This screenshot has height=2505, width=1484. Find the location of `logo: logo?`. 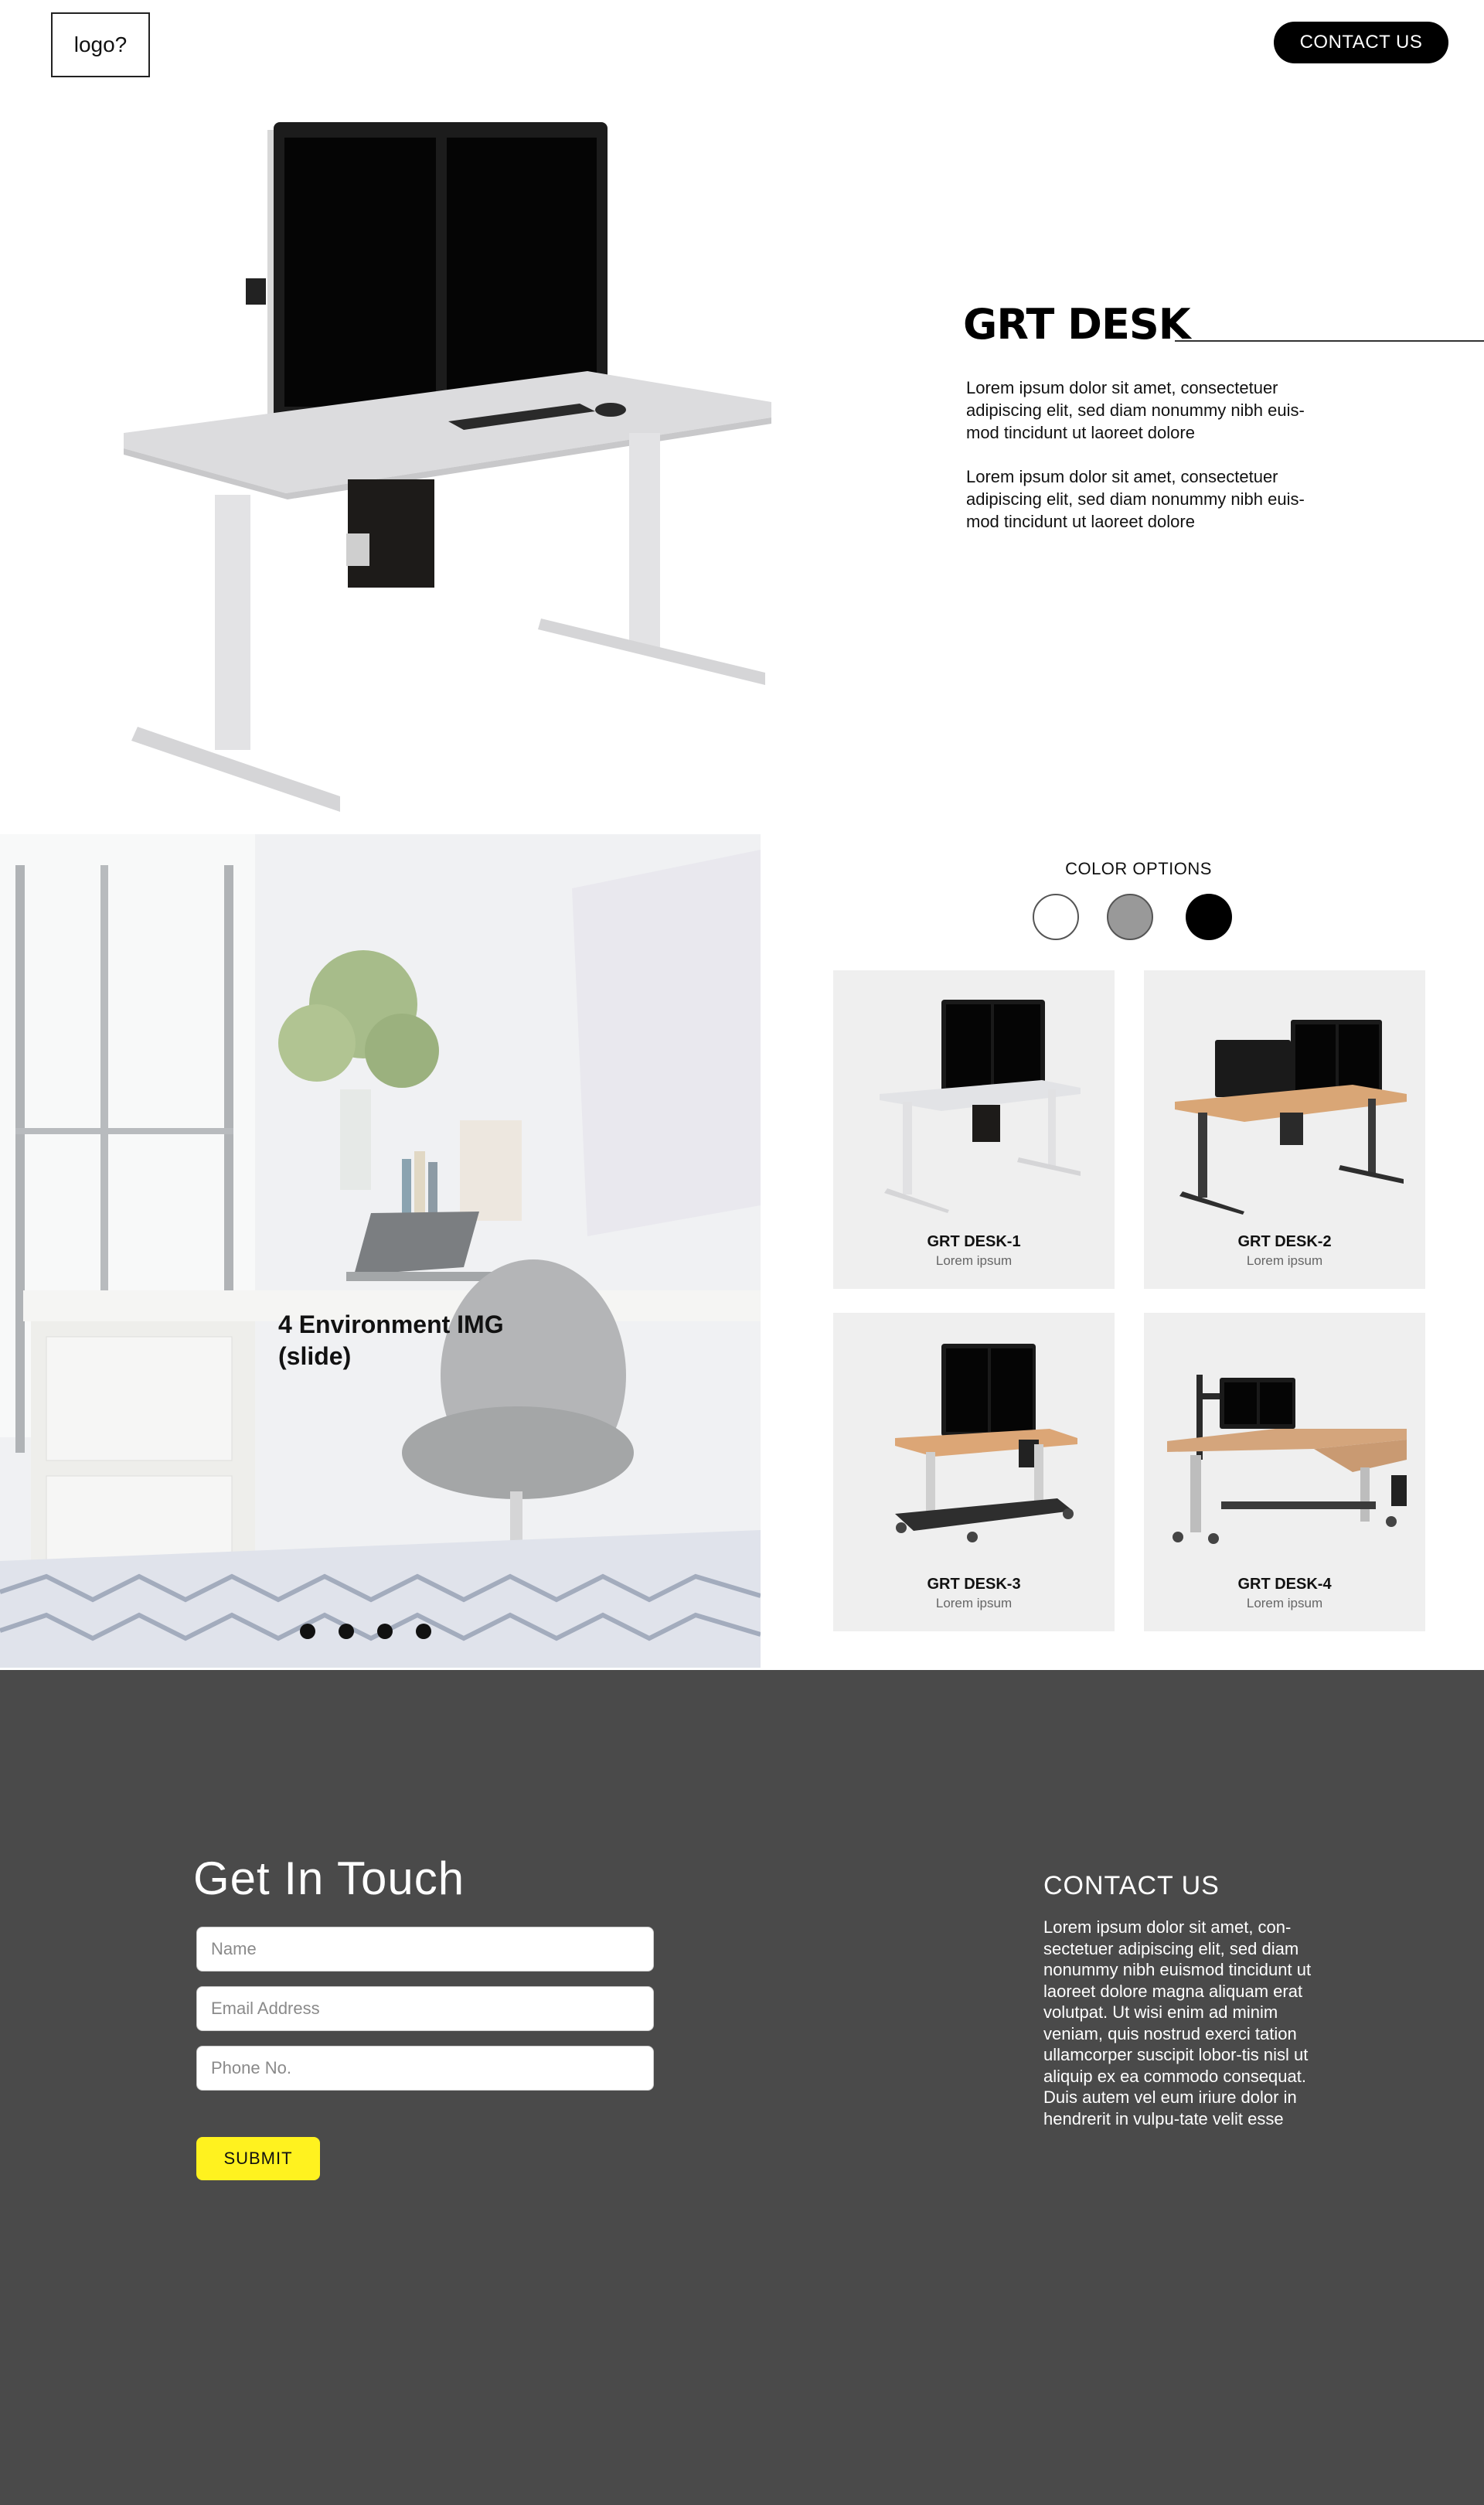

logo: logo? is located at coordinates (100, 44).